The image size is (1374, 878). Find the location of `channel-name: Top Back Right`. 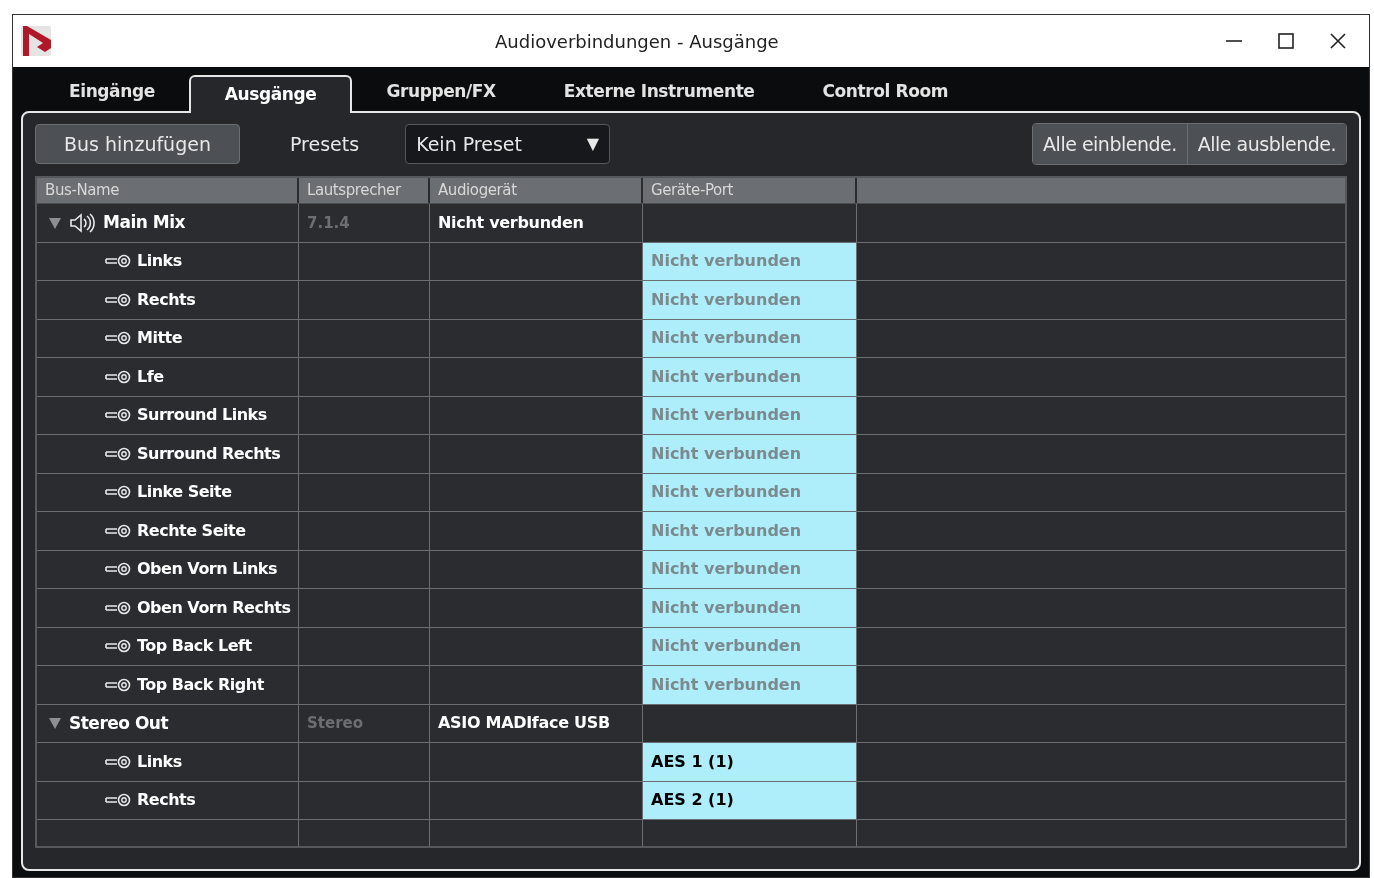

channel-name: Top Back Right is located at coordinates (200, 684).